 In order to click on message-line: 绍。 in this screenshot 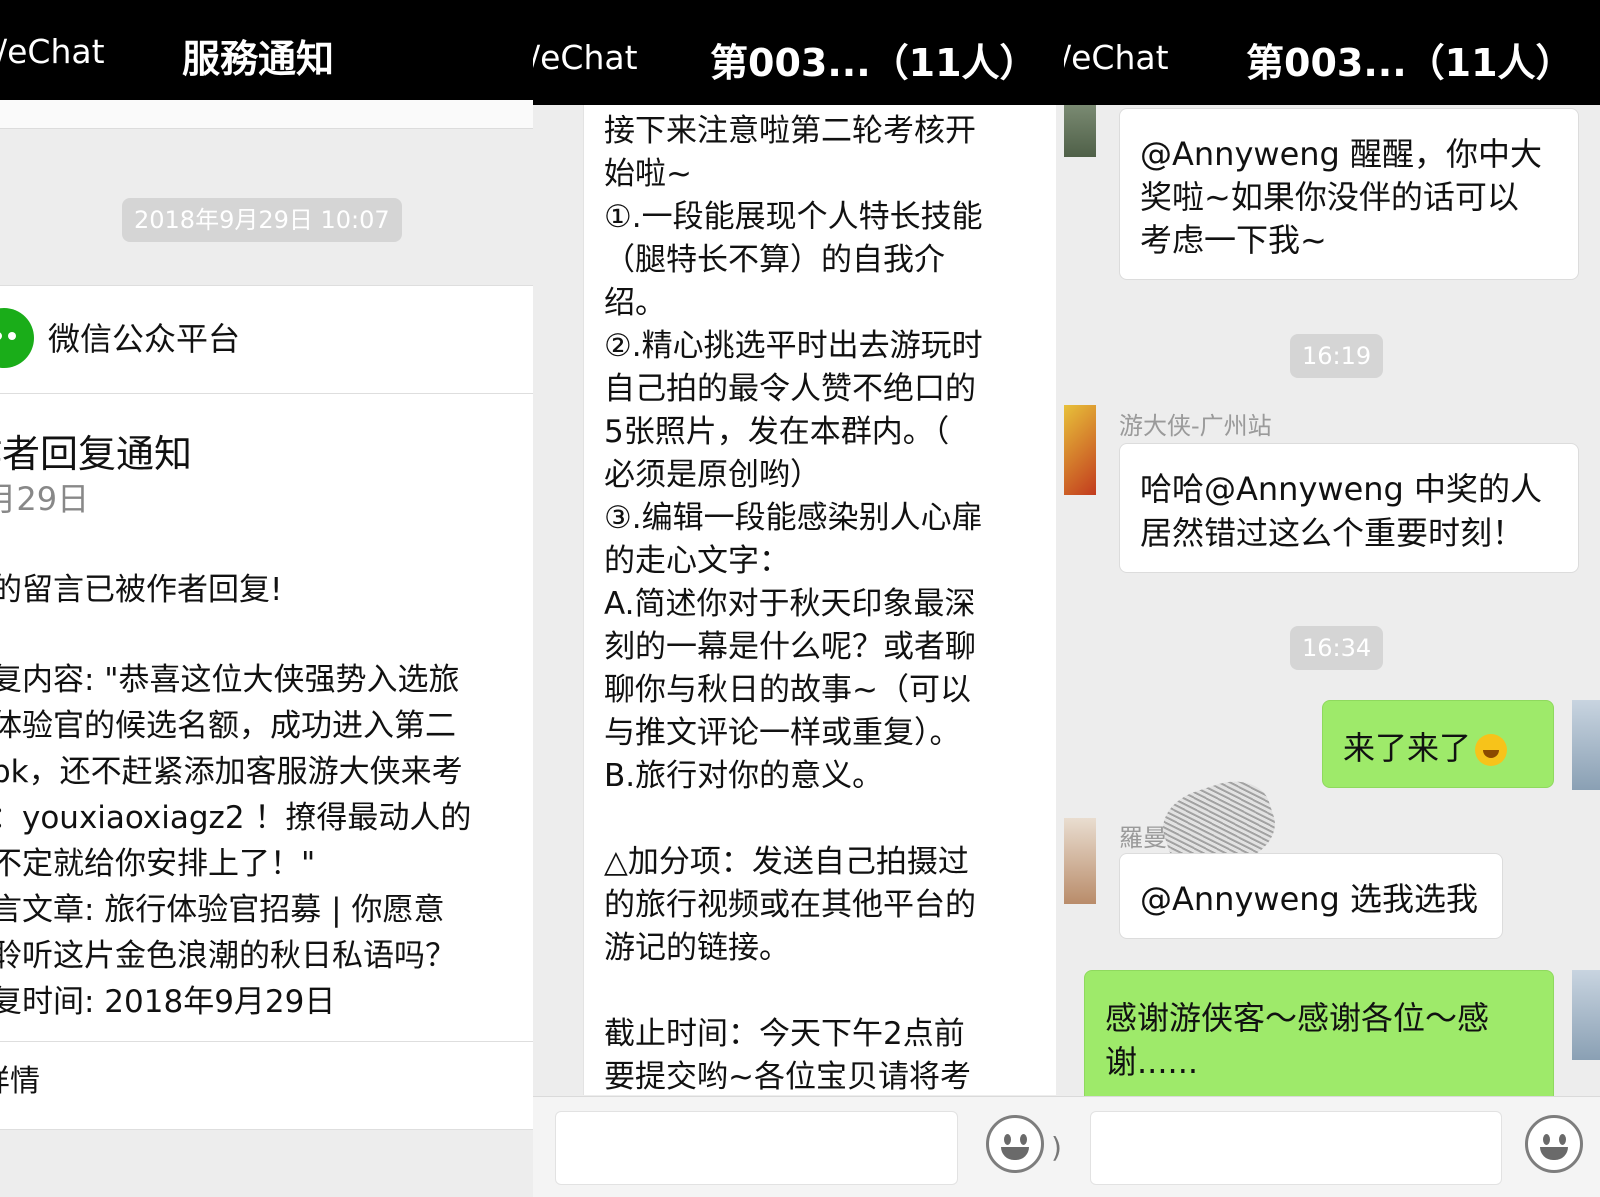, I will do `click(635, 303)`.